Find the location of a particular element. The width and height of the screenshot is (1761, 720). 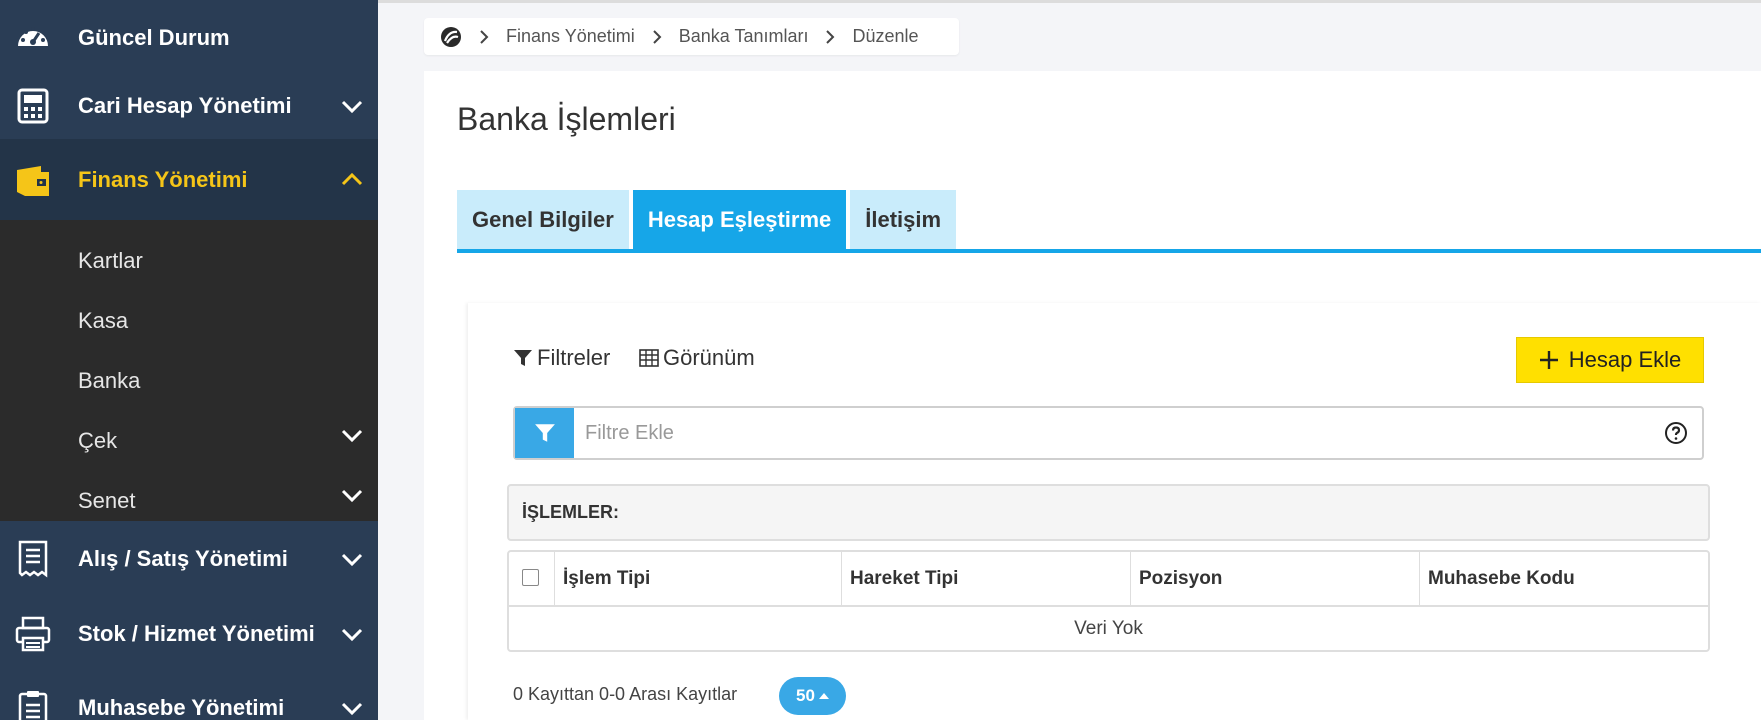

filter-apply-button is located at coordinates (544, 433).